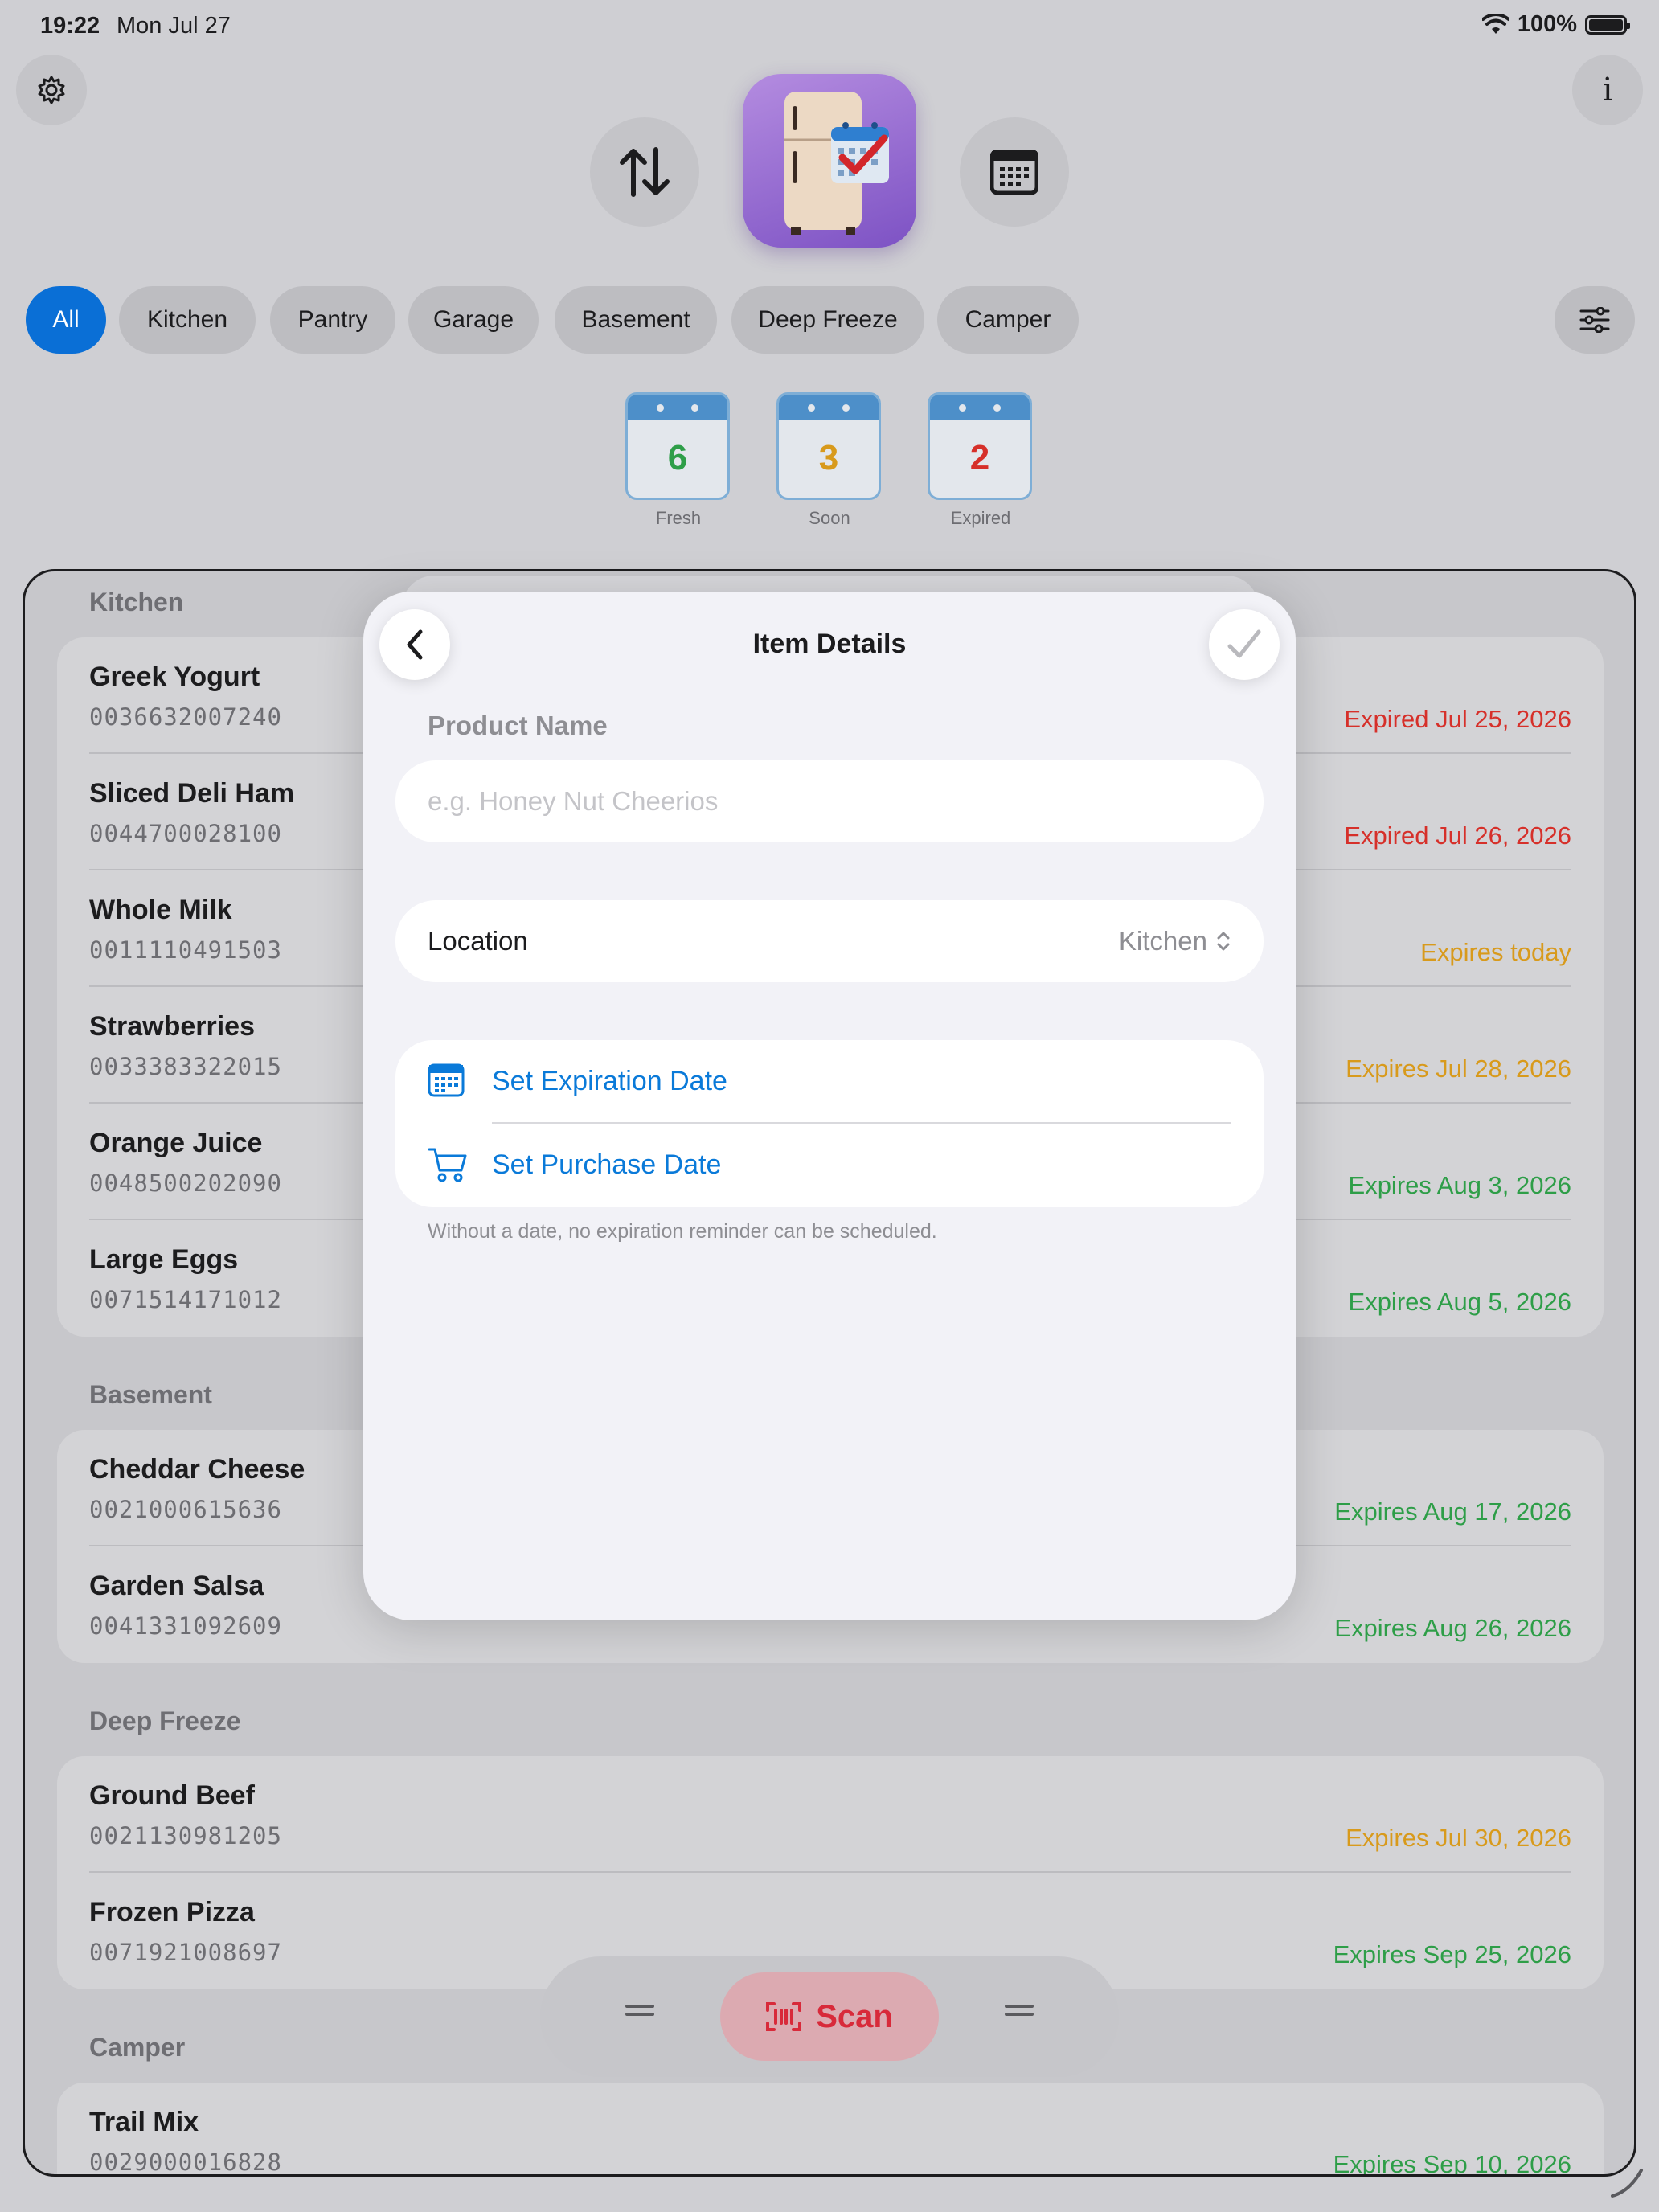 This screenshot has width=1659, height=2212. What do you see at coordinates (474, 320) in the screenshot?
I see `filter-chip-garage: Garage` at bounding box center [474, 320].